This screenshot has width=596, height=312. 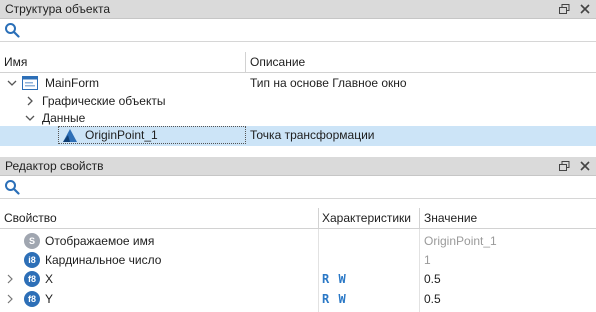 I want to click on properties-table-header: Свойство Характеристики Значение, so click(x=298, y=218).